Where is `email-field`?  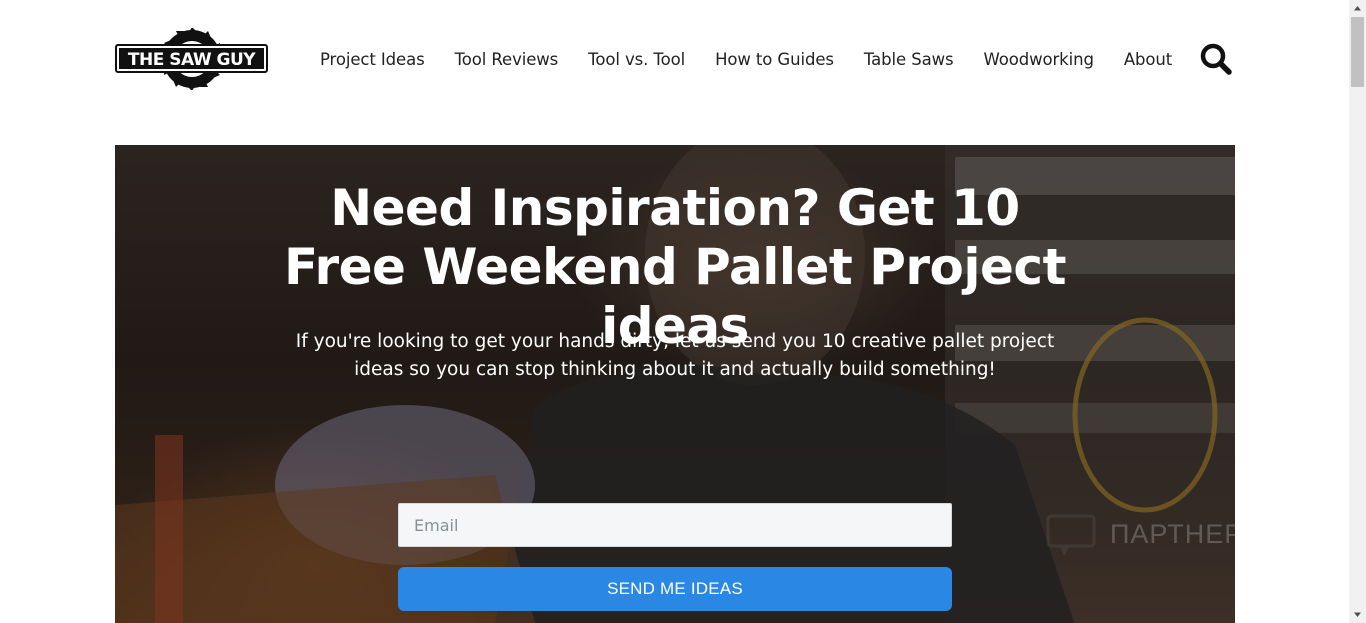
email-field is located at coordinates (675, 525).